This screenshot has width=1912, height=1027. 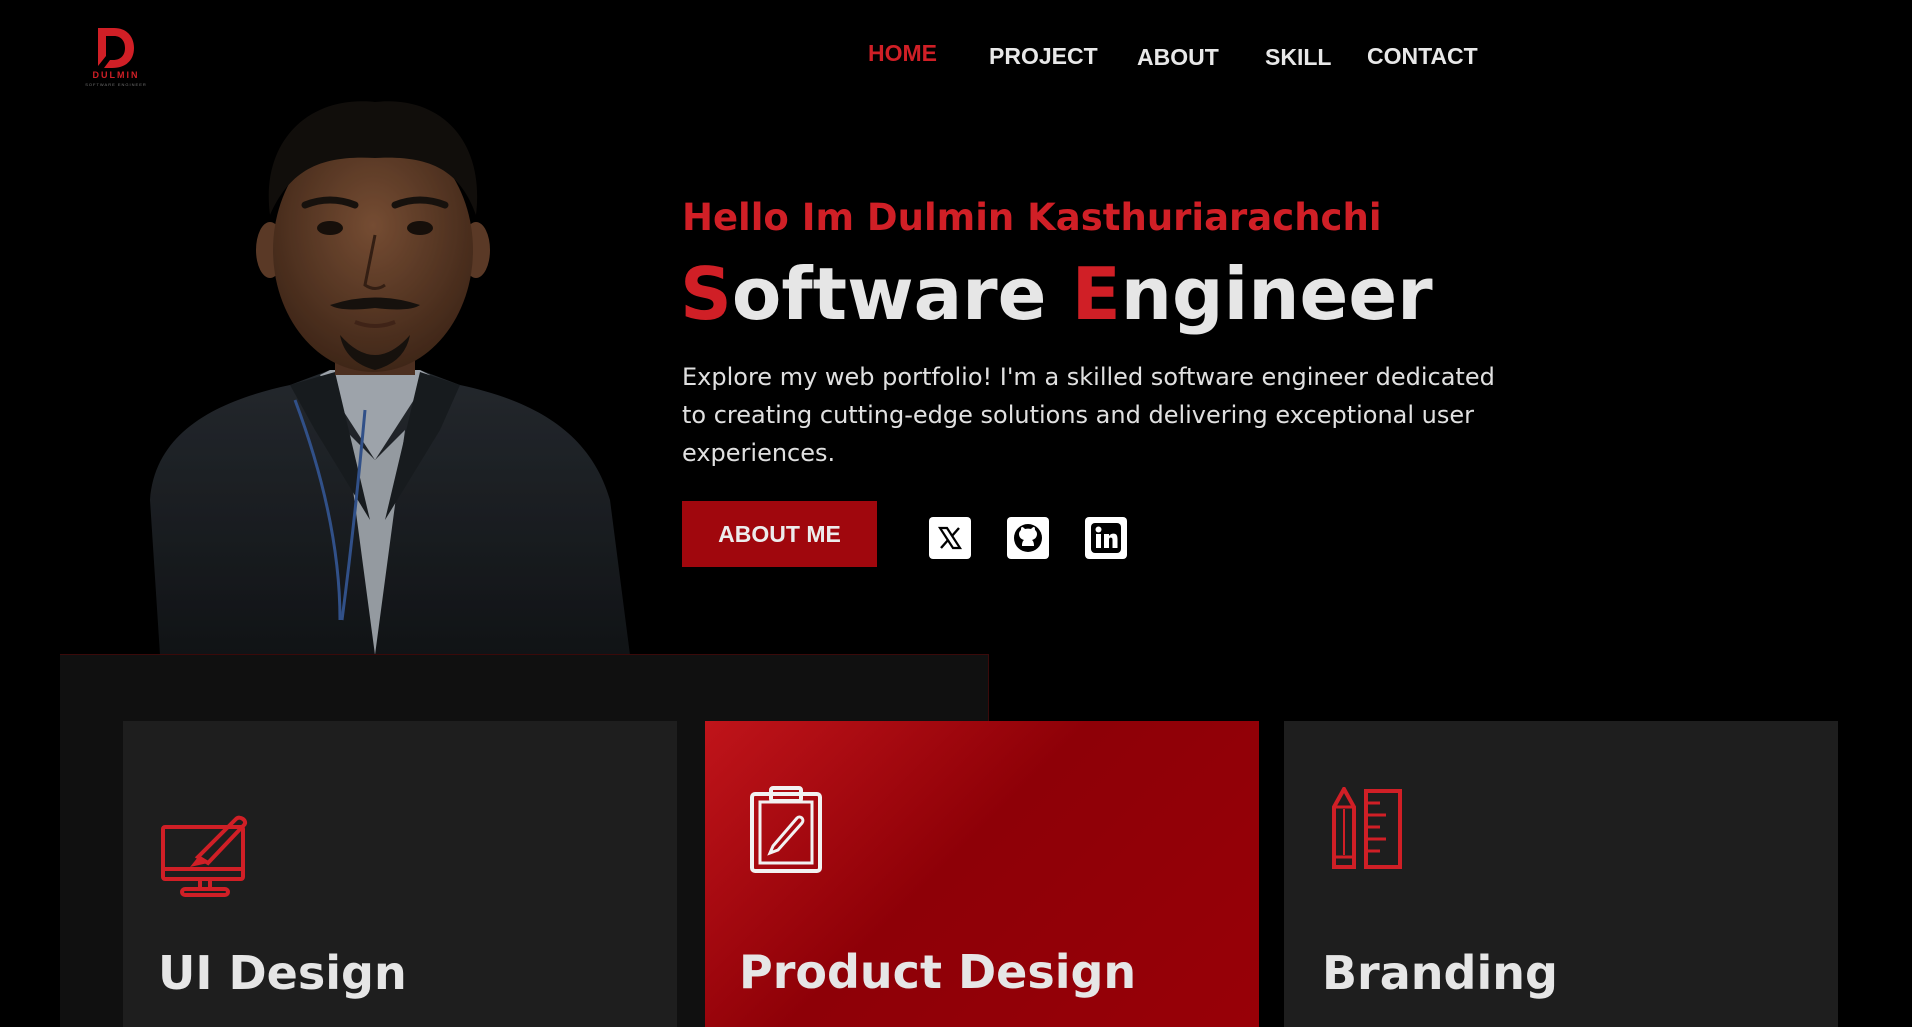 What do you see at coordinates (786, 829) in the screenshot?
I see `clipboard-pencil-icon` at bounding box center [786, 829].